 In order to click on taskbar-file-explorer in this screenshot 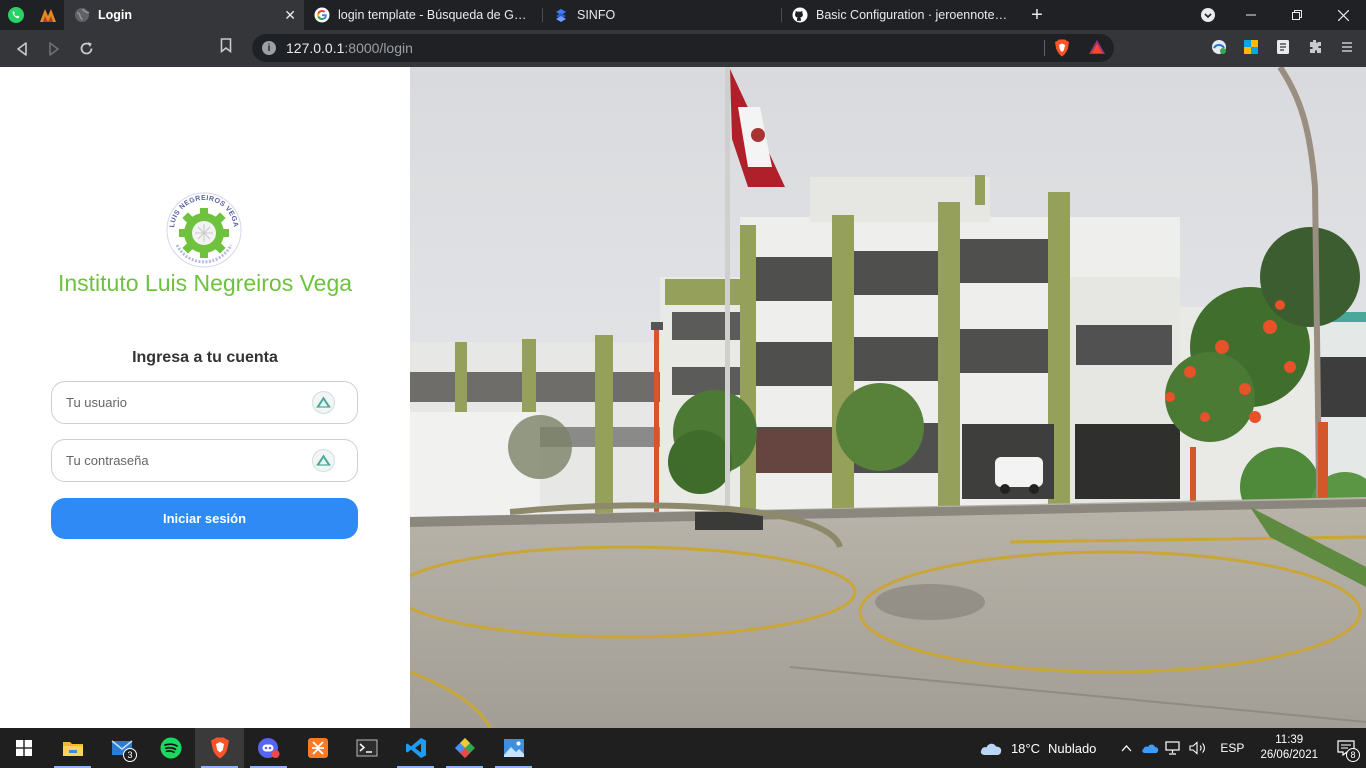, I will do `click(72, 748)`.